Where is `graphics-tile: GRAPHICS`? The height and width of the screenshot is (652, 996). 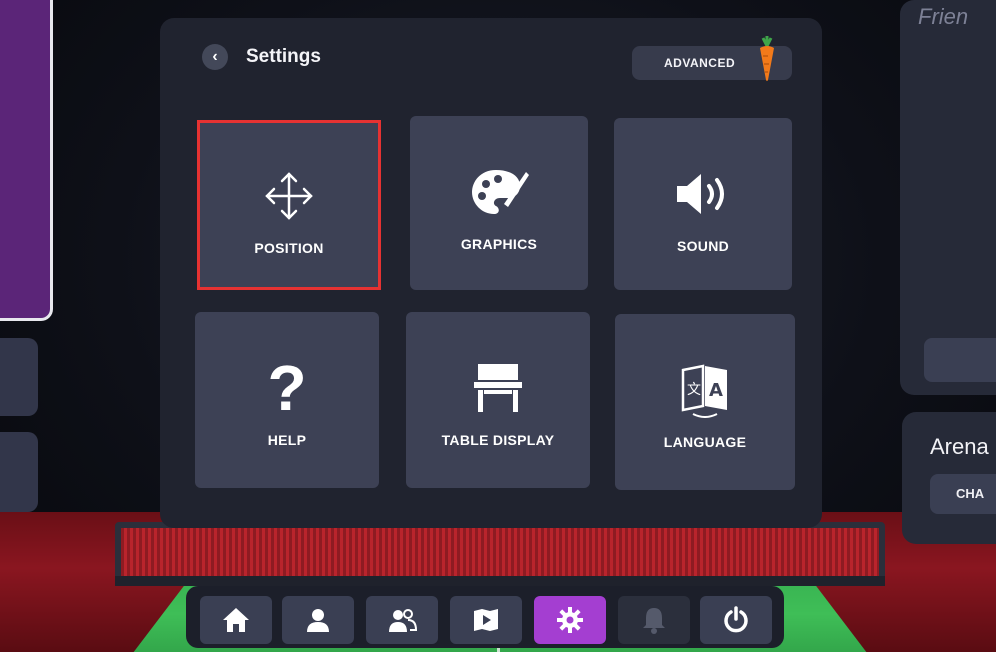
graphics-tile: GRAPHICS is located at coordinates (499, 203).